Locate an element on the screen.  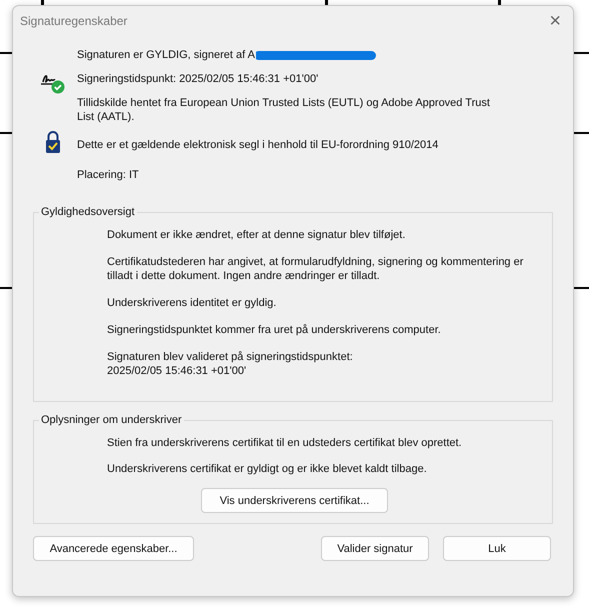
summary-text: Tillidskilde hentet fra European Union Trusted Lists (EUTL) og Adobe Approved Trust List (AATL). is located at coordinates (284, 110).